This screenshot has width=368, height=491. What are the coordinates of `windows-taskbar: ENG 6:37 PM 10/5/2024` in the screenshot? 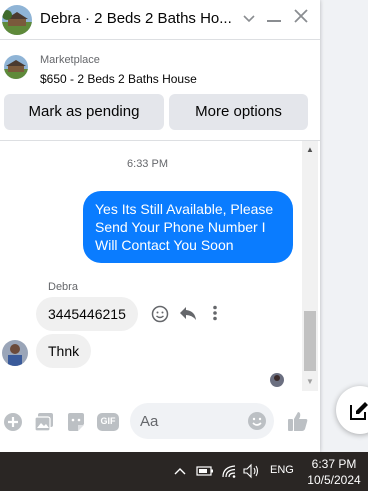 It's located at (184, 471).